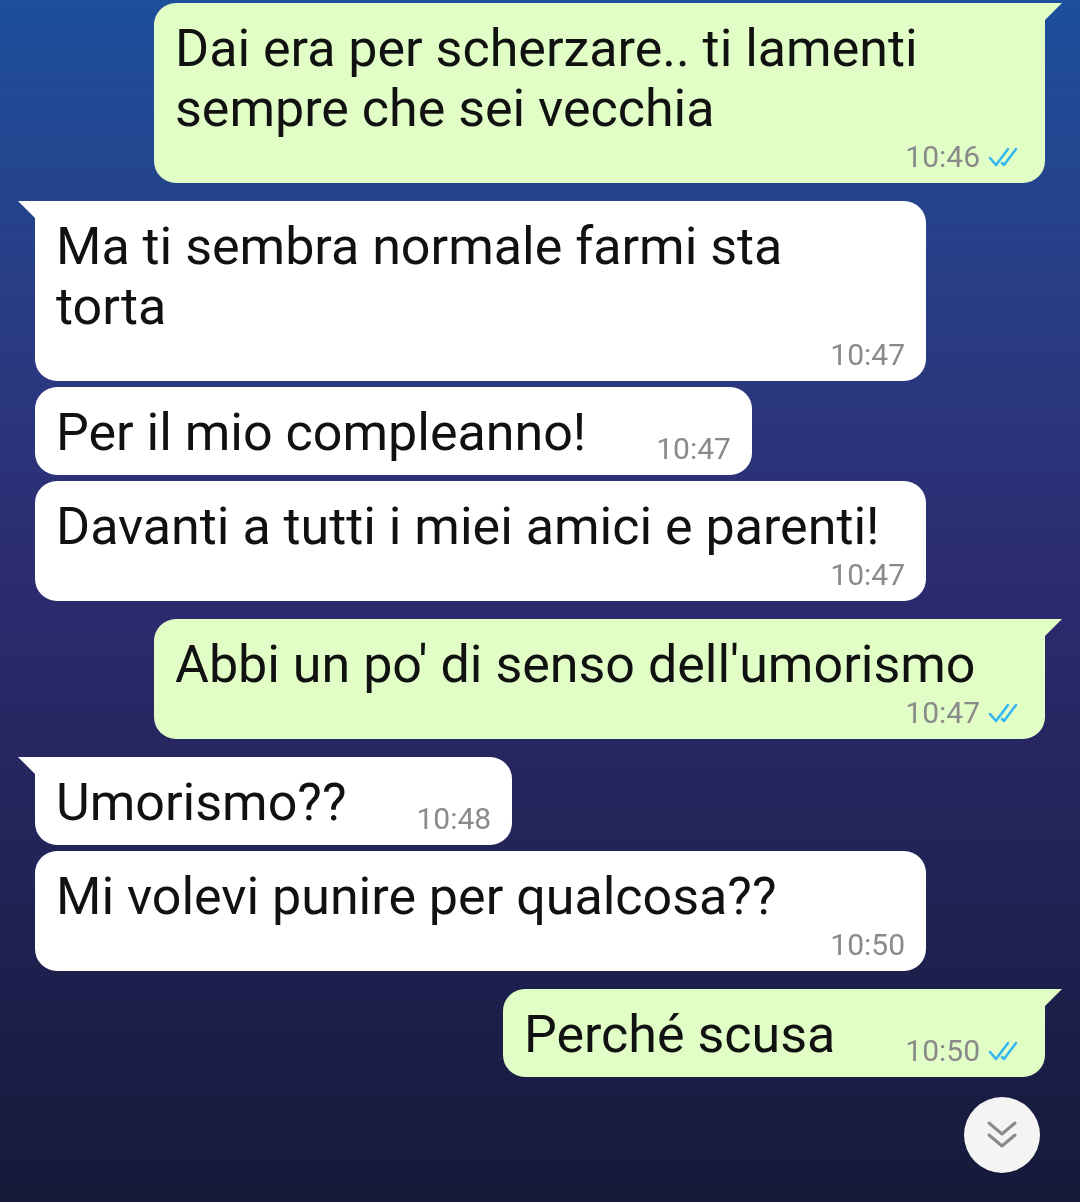 Image resolution: width=1080 pixels, height=1202 pixels. What do you see at coordinates (321, 433) in the screenshot?
I see `message-text: Per il mio compleanno!` at bounding box center [321, 433].